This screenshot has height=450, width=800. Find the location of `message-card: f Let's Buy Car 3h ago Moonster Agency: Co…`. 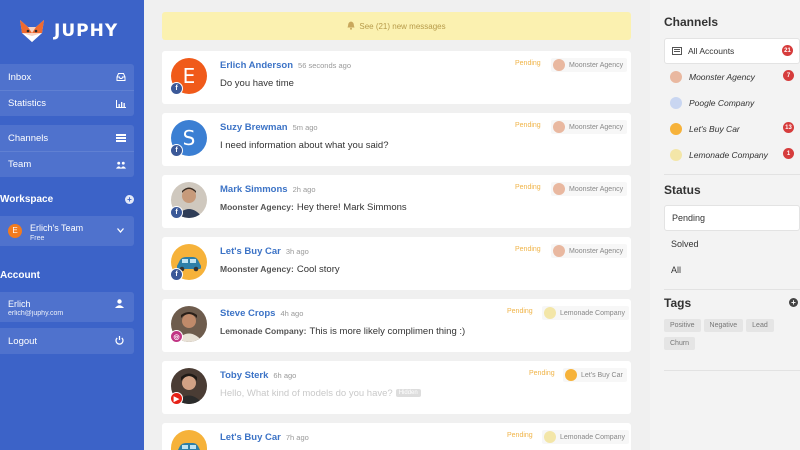

message-card: f Let's Buy Car 3h ago Moonster Agency: Co… is located at coordinates (396, 263).